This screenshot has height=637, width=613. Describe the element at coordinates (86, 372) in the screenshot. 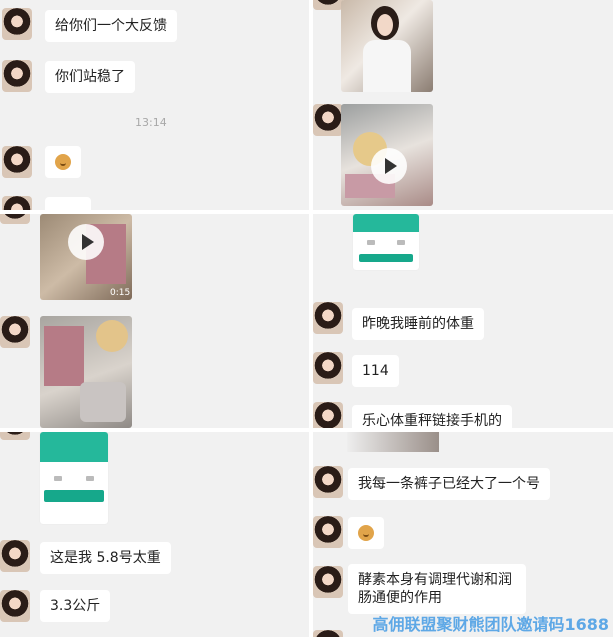

I see `product-photo` at that location.